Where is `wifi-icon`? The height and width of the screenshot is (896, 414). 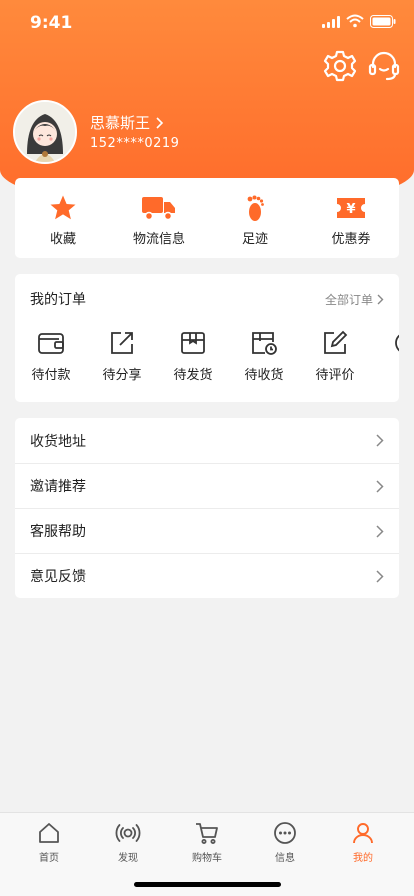 wifi-icon is located at coordinates (355, 21).